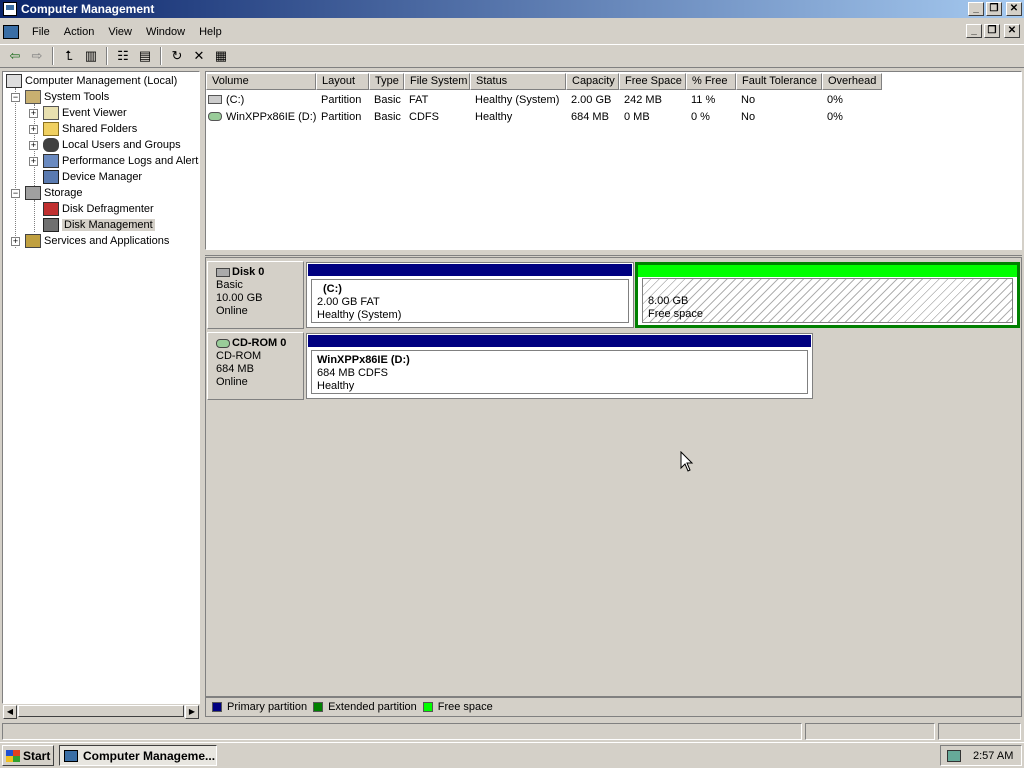 This screenshot has width=1024, height=768. What do you see at coordinates (974, 31) in the screenshot?
I see `child-minimize-button: _` at bounding box center [974, 31].